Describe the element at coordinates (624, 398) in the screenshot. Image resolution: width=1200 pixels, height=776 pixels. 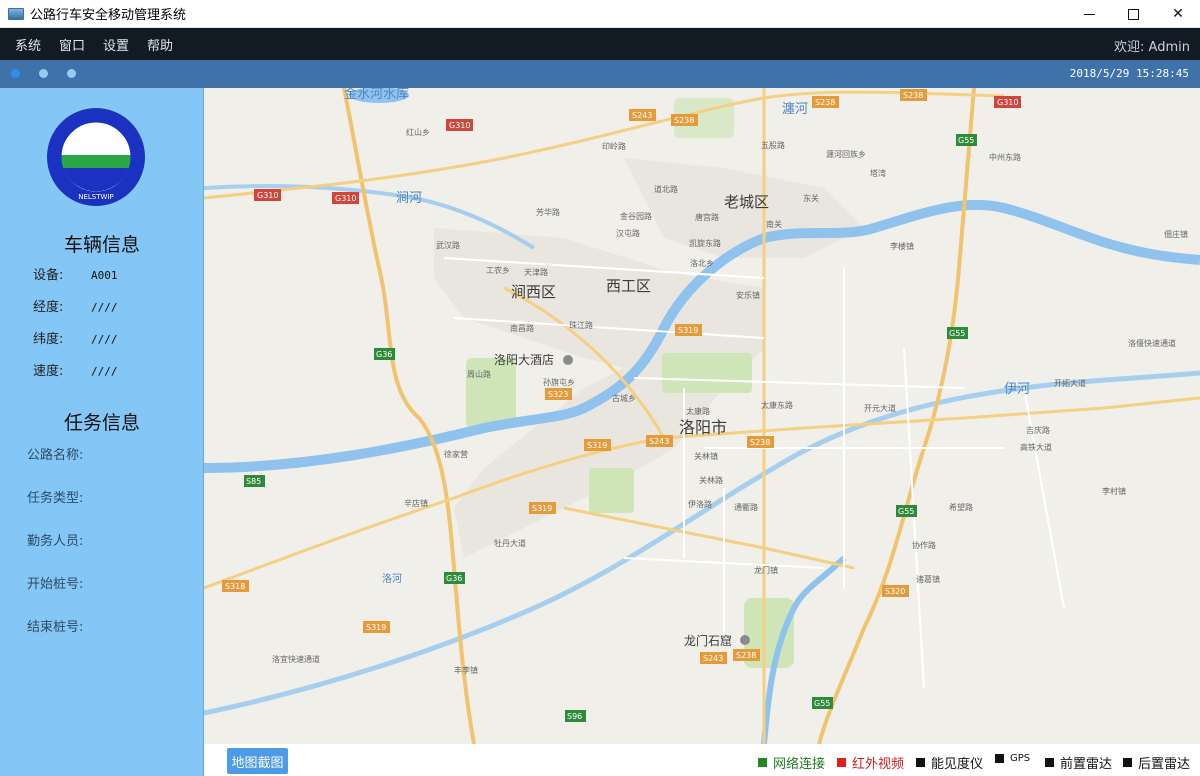
I see `svg-text: 古城乡` at that location.